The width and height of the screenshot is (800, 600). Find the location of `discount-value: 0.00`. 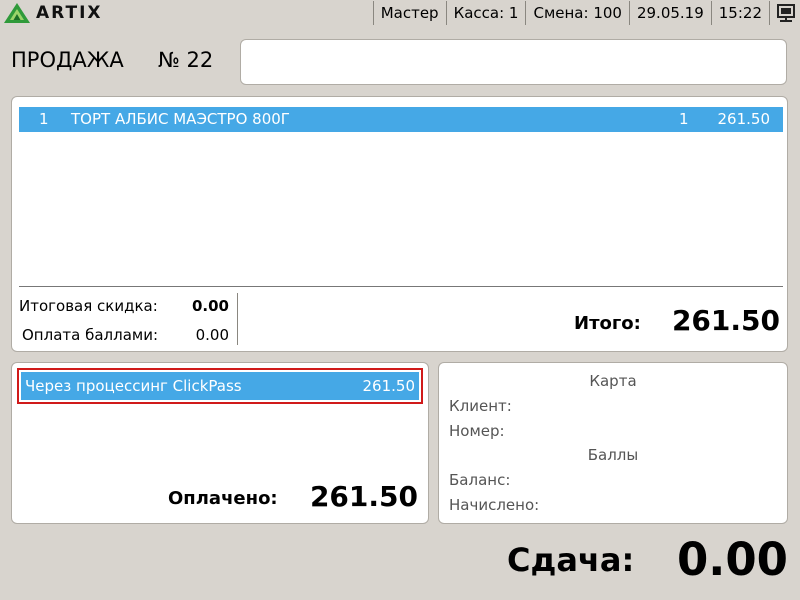

discount-value: 0.00 is located at coordinates (210, 306).